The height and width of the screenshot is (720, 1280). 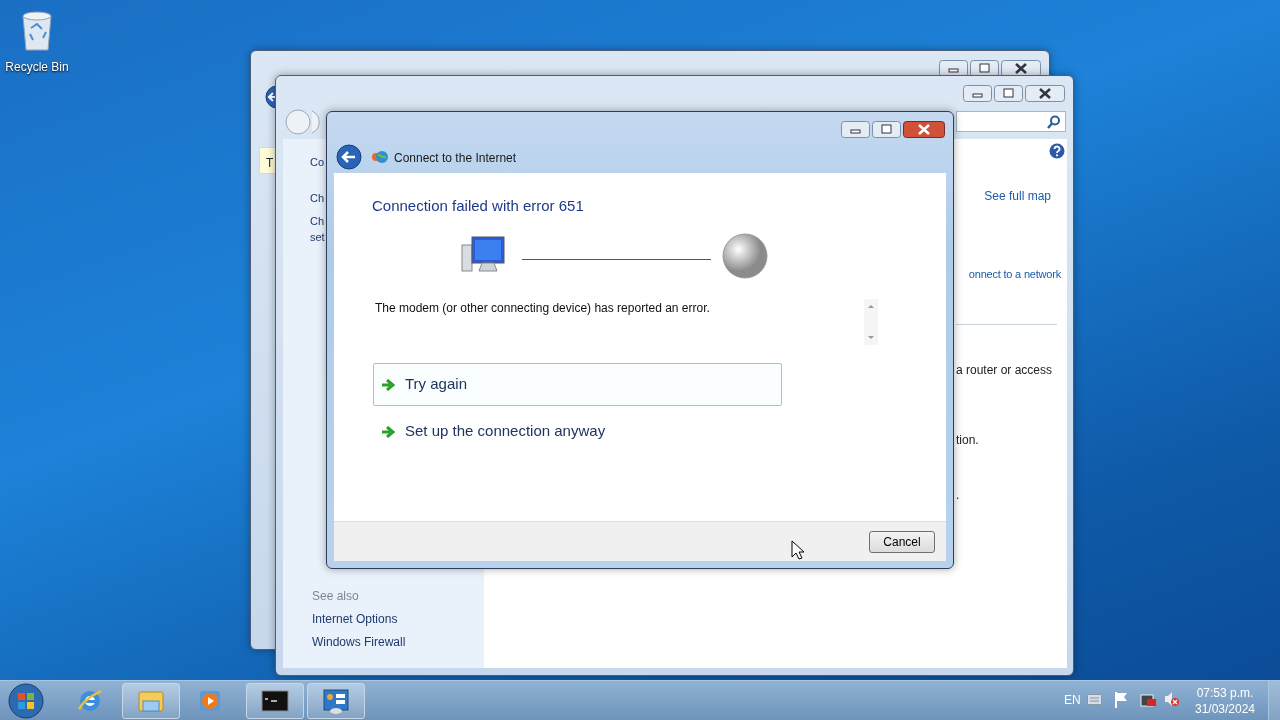 I want to click on back-button, so click(x=349, y=157).